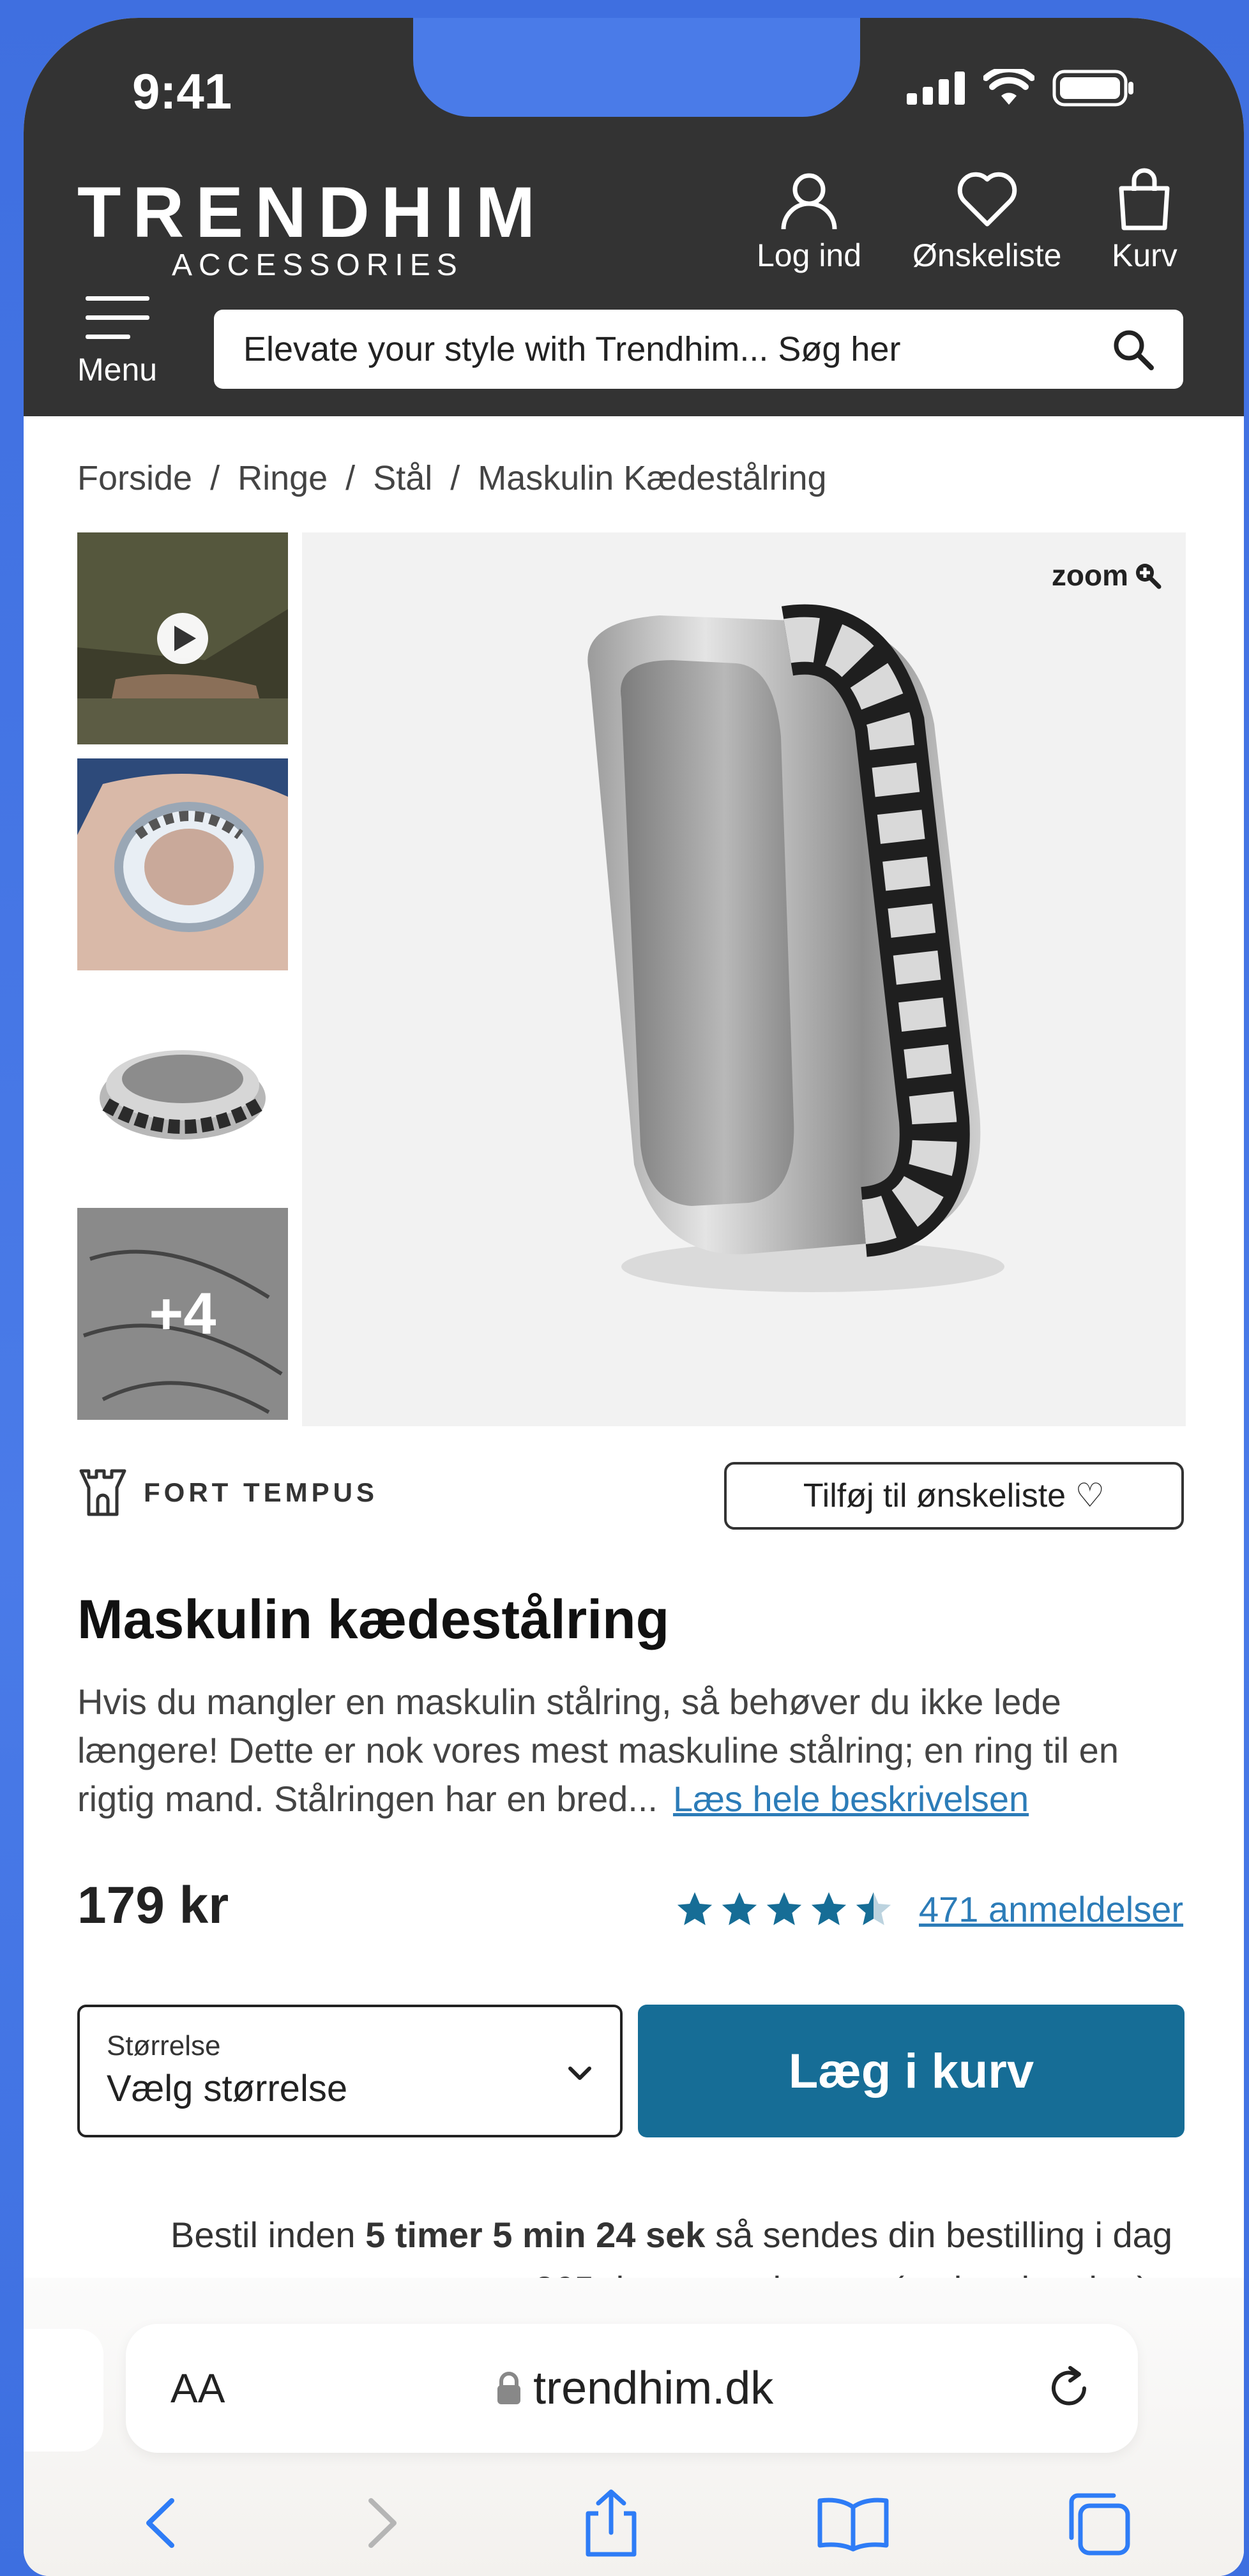 The image size is (1249, 2576). I want to click on logo-subtitle: ACCESSORIES, so click(318, 265).